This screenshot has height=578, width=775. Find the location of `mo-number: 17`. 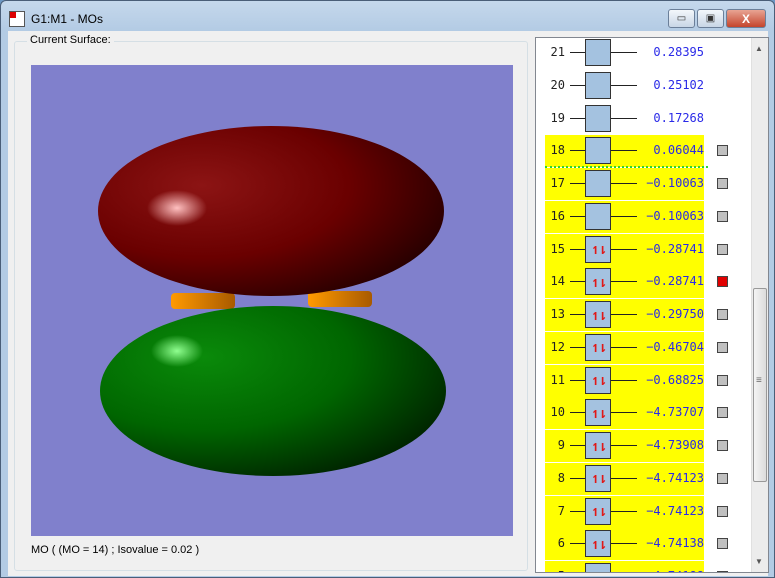

mo-number: 17 is located at coordinates (557, 183).